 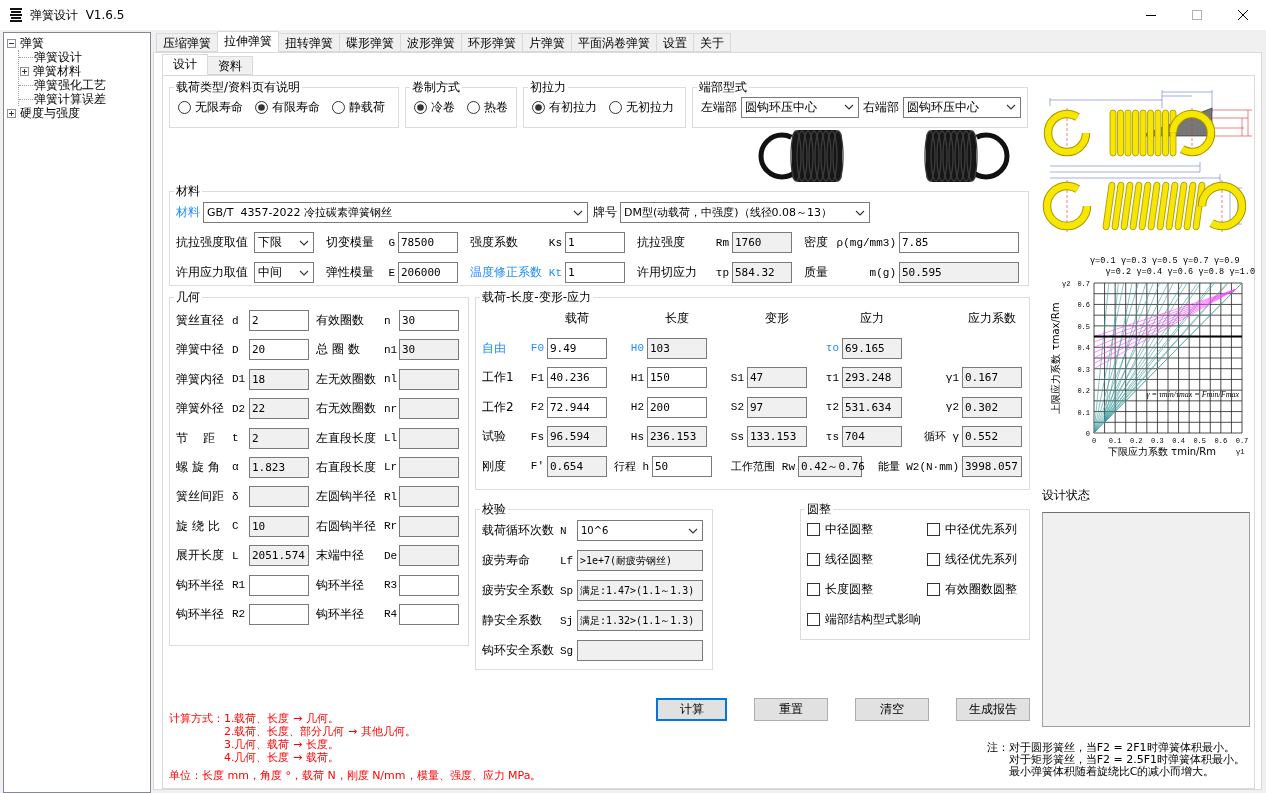 What do you see at coordinates (952, 407) in the screenshot?
I see `variable-symbol: γ2` at bounding box center [952, 407].